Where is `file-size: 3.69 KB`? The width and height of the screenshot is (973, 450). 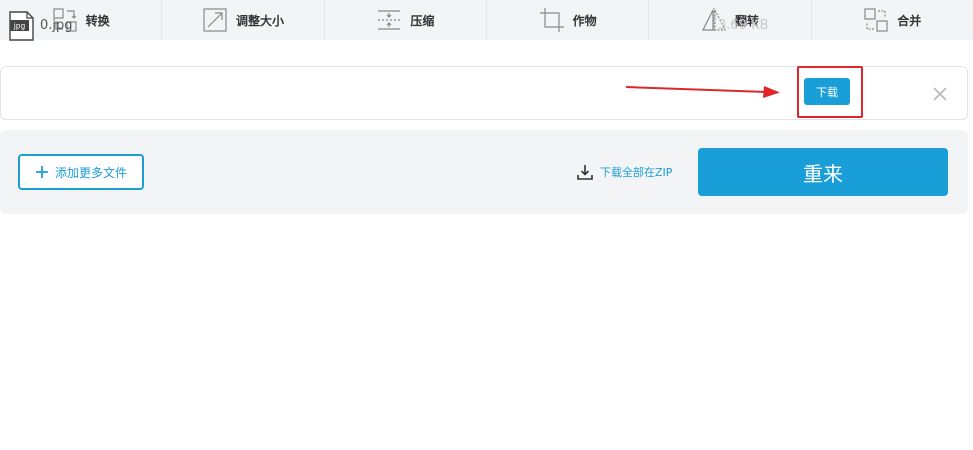
file-size: 3.69 KB is located at coordinates (743, 25).